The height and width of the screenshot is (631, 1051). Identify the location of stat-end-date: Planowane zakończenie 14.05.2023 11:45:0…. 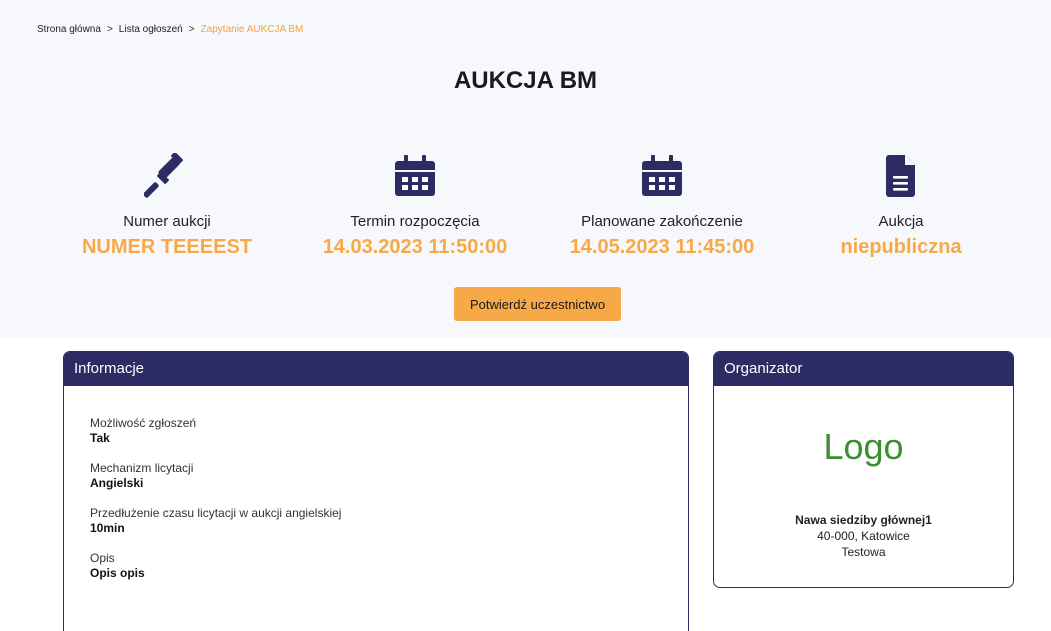
(662, 206).